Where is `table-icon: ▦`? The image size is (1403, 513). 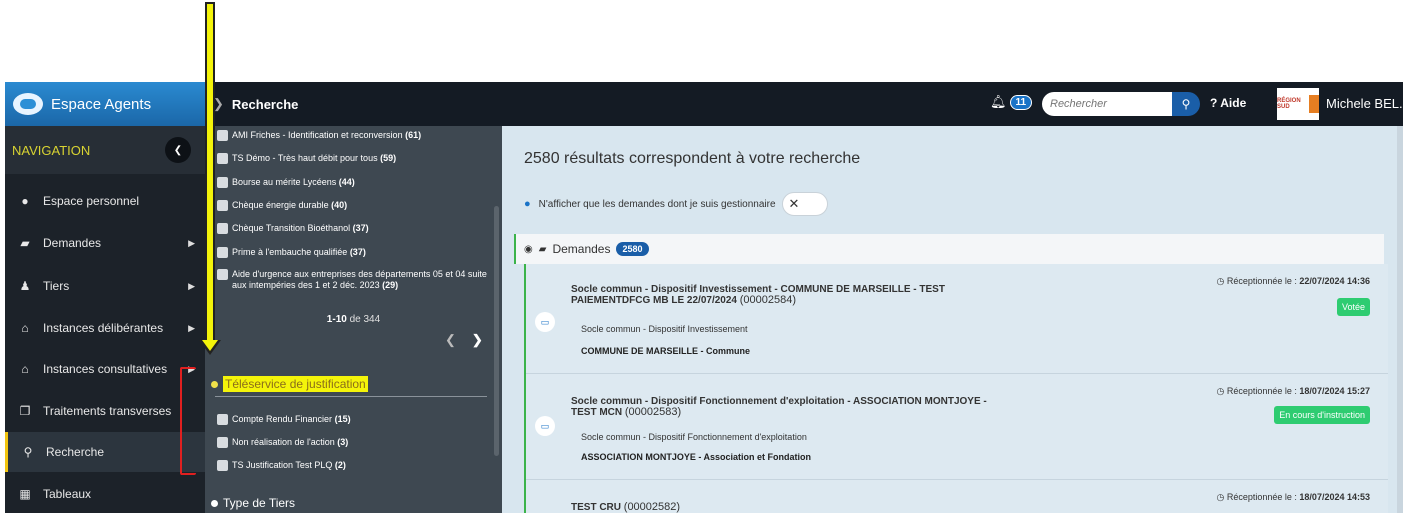 table-icon: ▦ is located at coordinates (25, 494).